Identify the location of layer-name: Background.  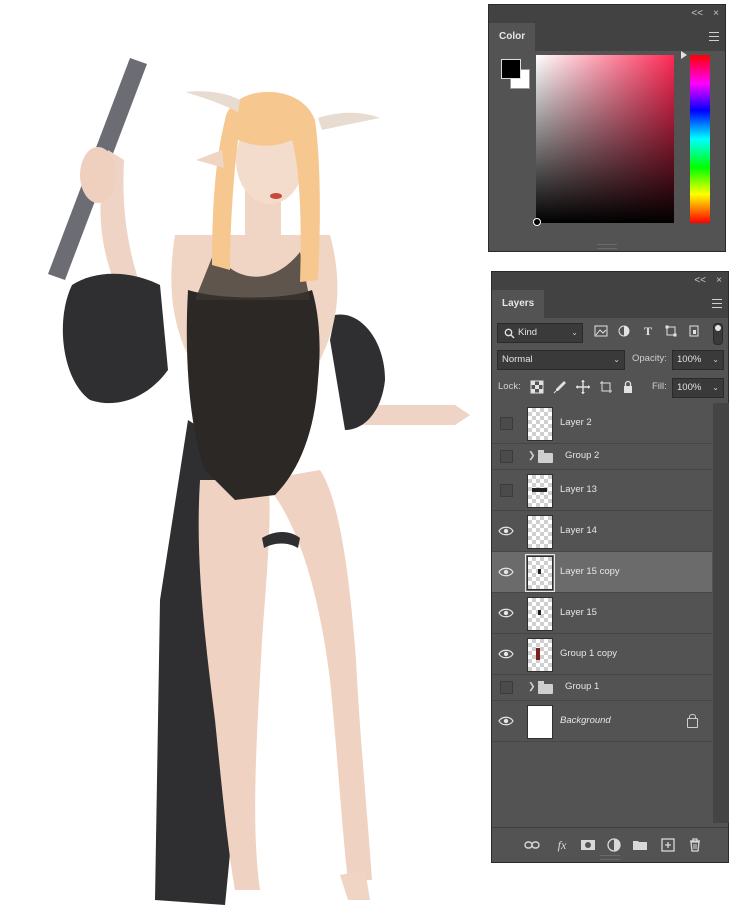
(585, 720).